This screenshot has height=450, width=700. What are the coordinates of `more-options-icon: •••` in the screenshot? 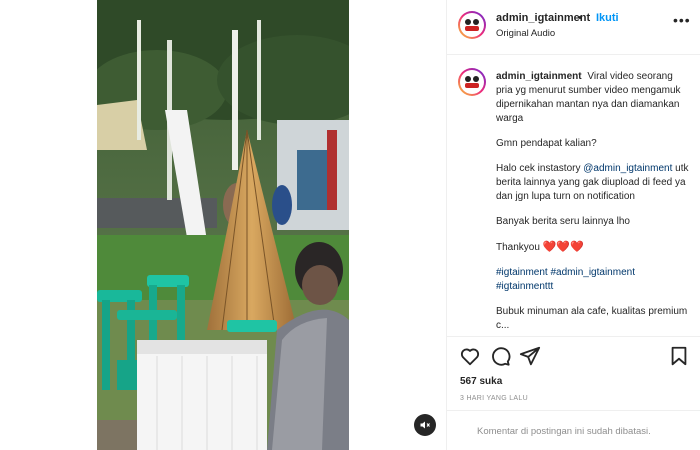 It's located at (682, 20).